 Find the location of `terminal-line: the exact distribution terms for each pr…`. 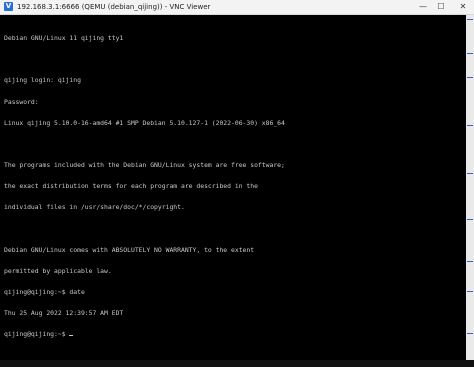

terminal-line: the exact distribution terms for each pr… is located at coordinates (131, 186).